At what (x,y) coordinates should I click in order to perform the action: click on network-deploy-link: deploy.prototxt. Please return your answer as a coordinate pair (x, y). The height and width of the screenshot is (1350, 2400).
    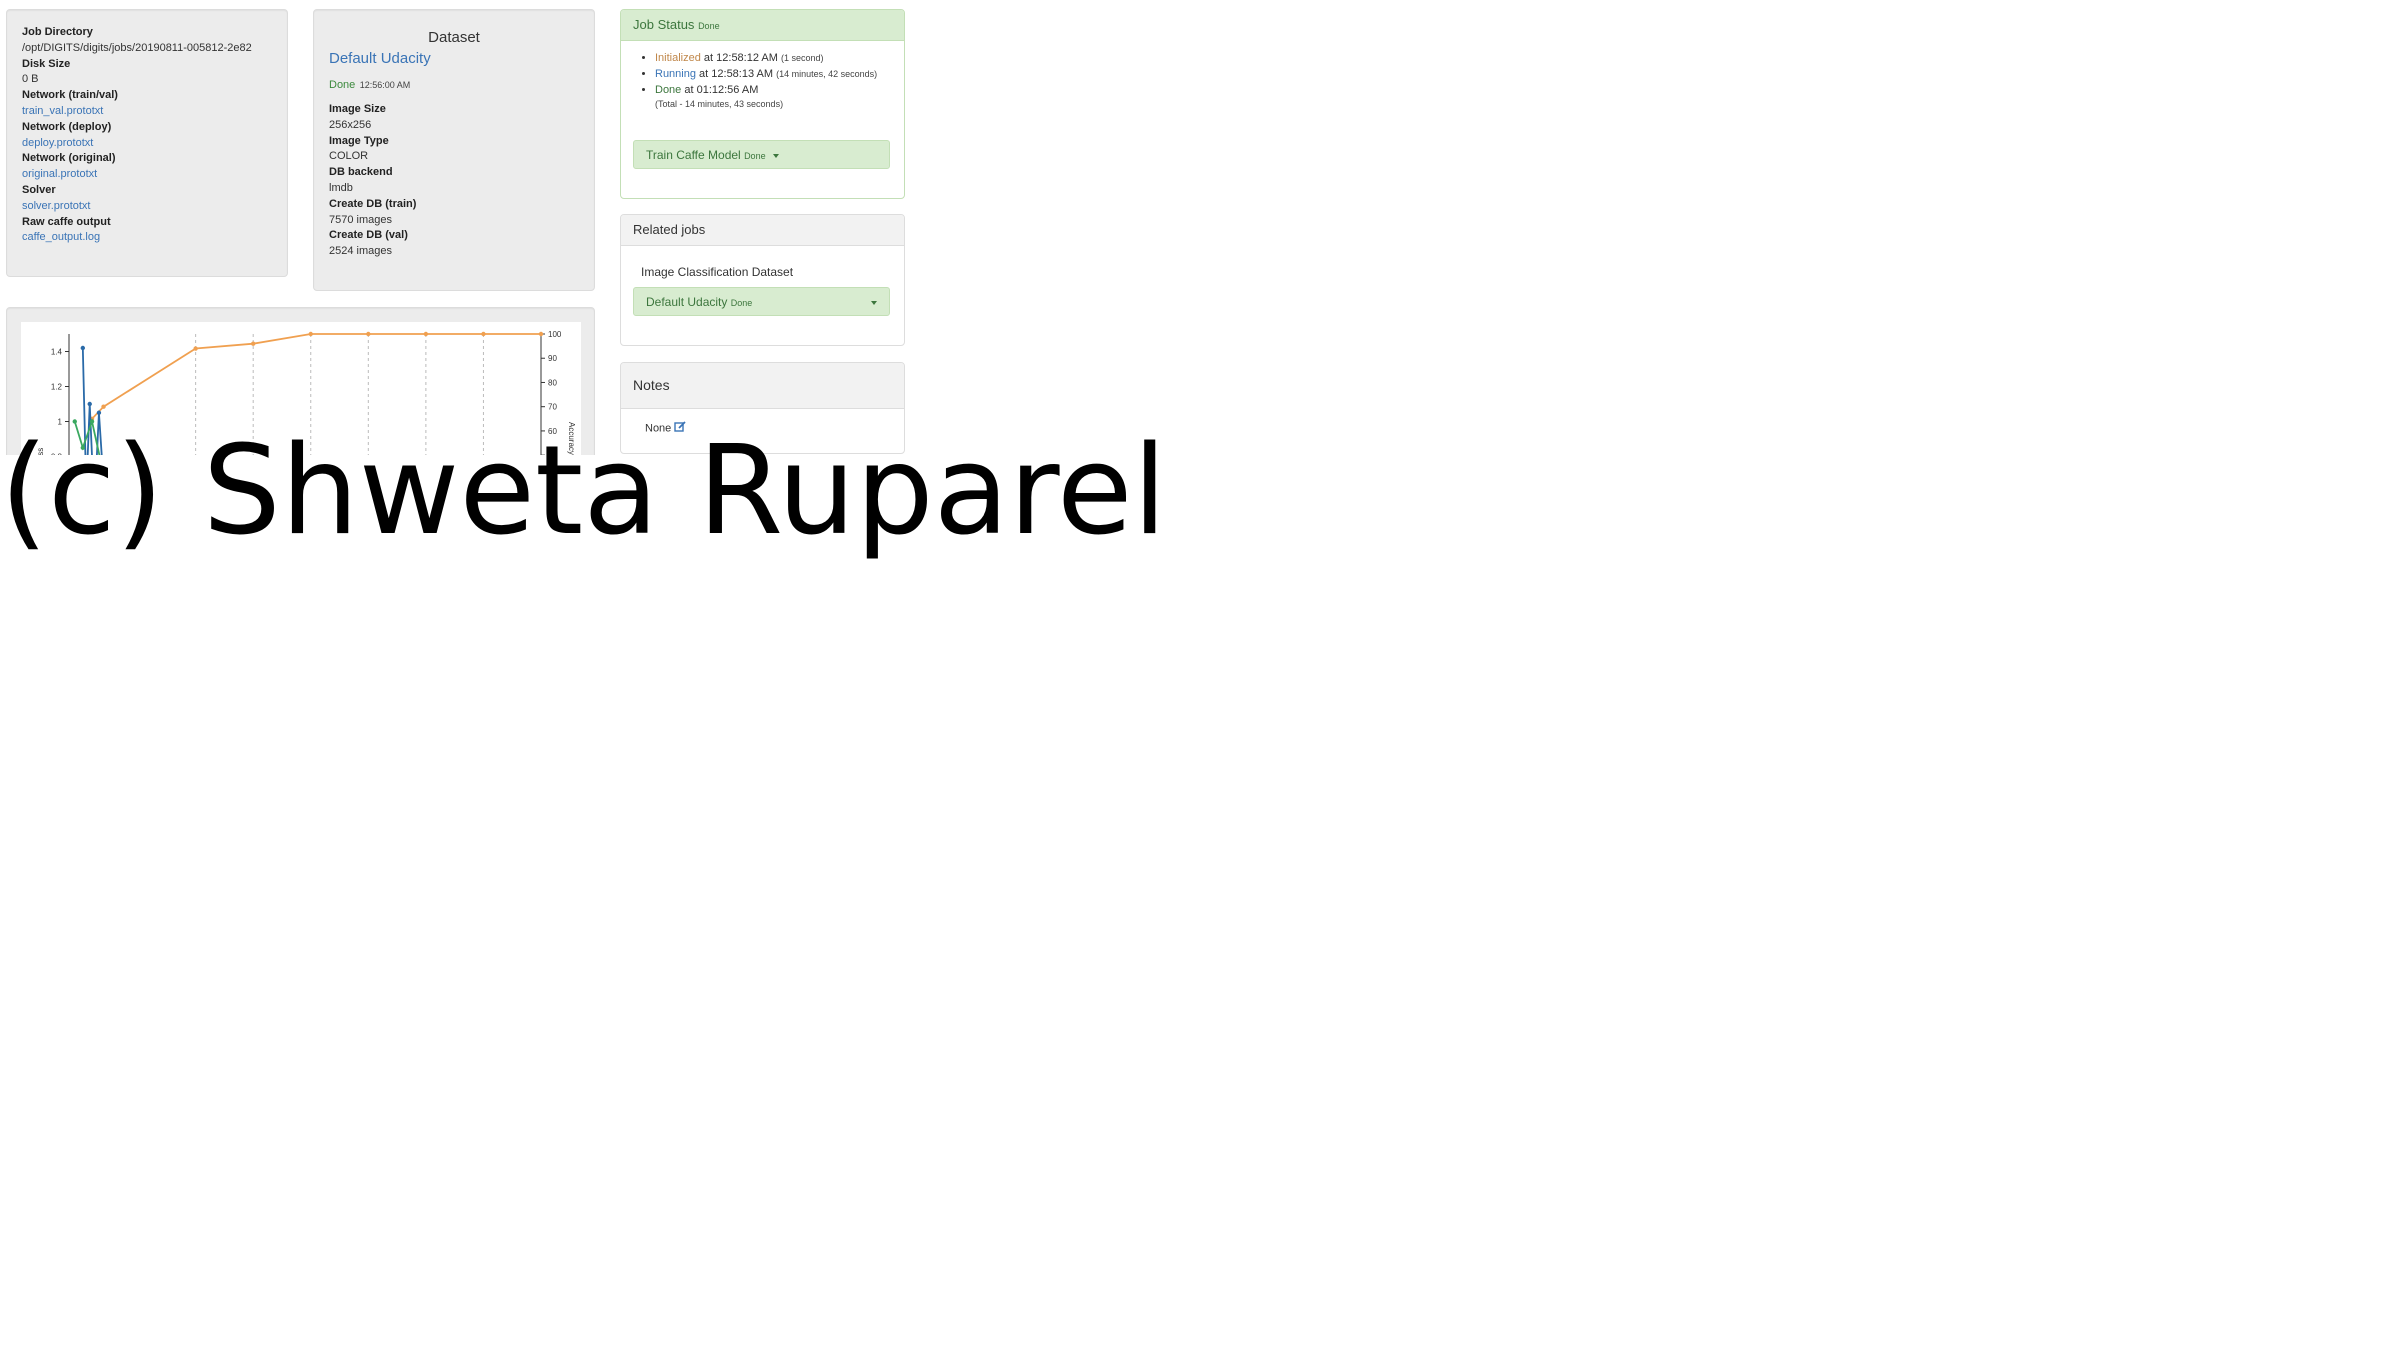
    Looking at the image, I should click on (147, 144).